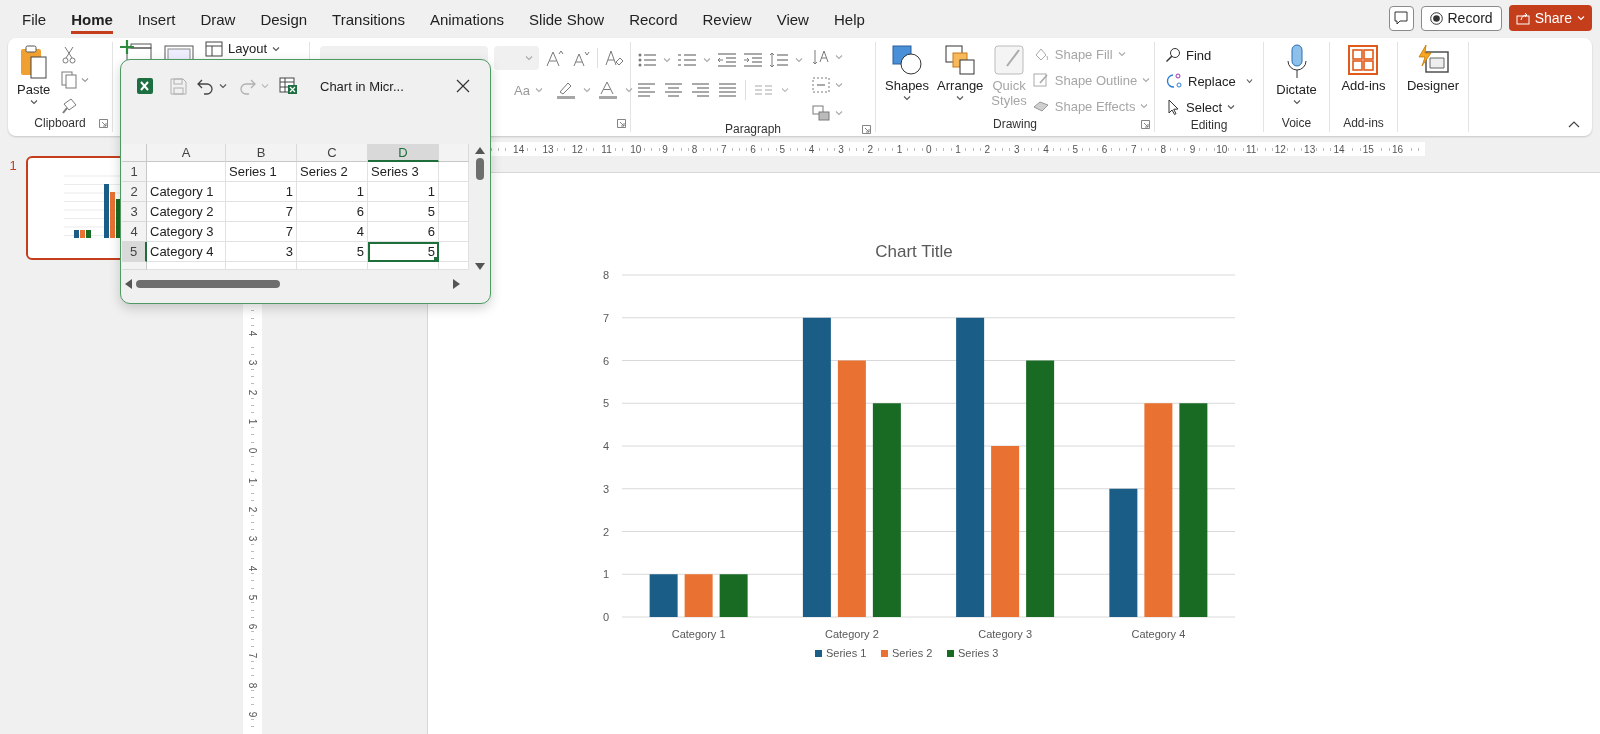 The height and width of the screenshot is (734, 1600). Describe the element at coordinates (463, 86) in the screenshot. I see `close-icon` at that location.